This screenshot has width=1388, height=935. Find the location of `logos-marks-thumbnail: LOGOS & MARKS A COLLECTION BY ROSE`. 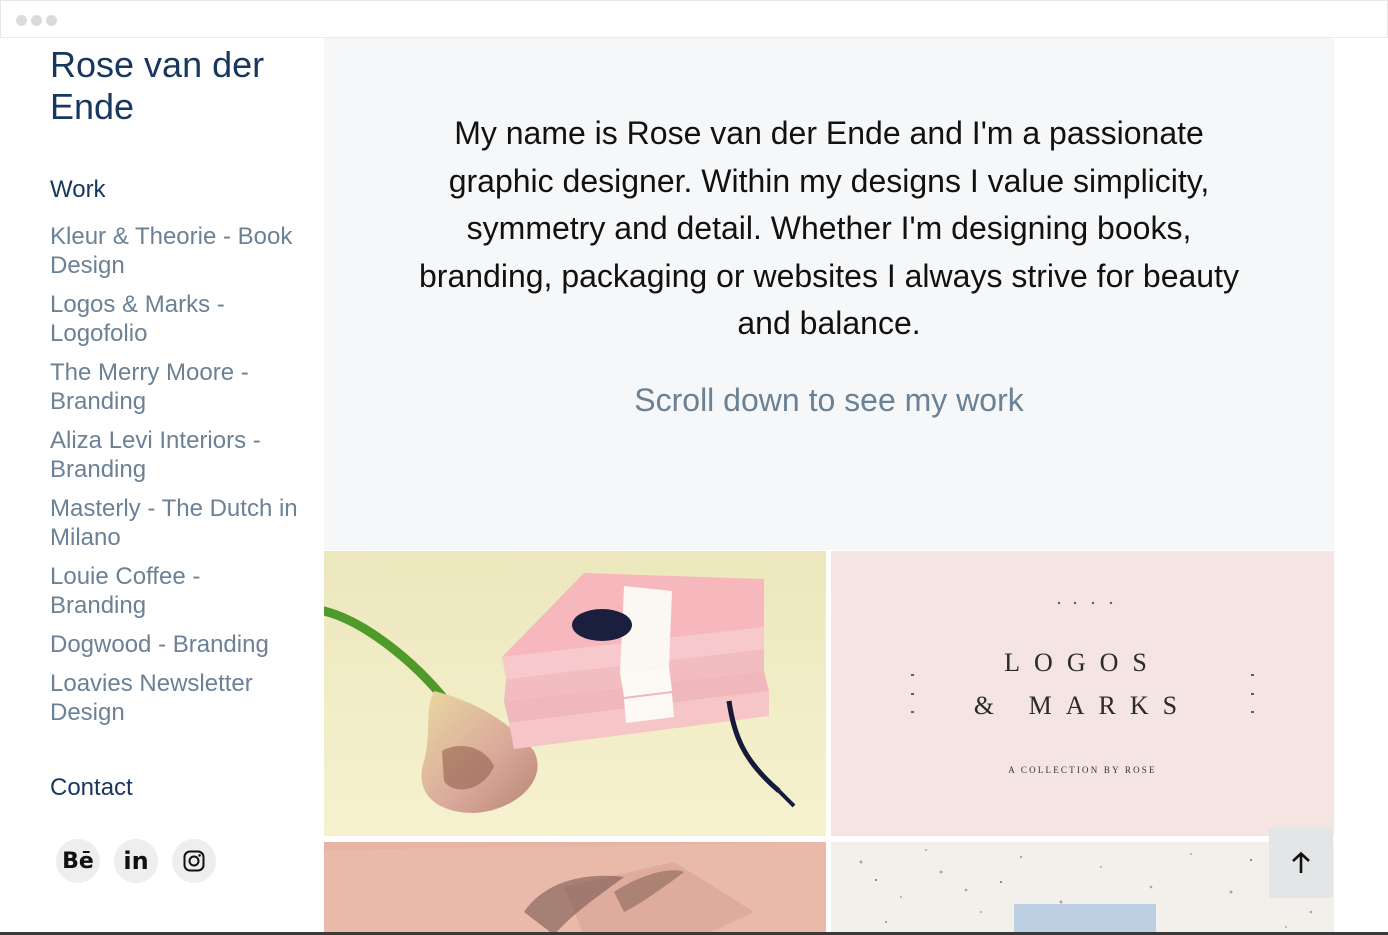

logos-marks-thumbnail: LOGOS & MARKS A COLLECTION BY ROSE is located at coordinates (1082, 693).